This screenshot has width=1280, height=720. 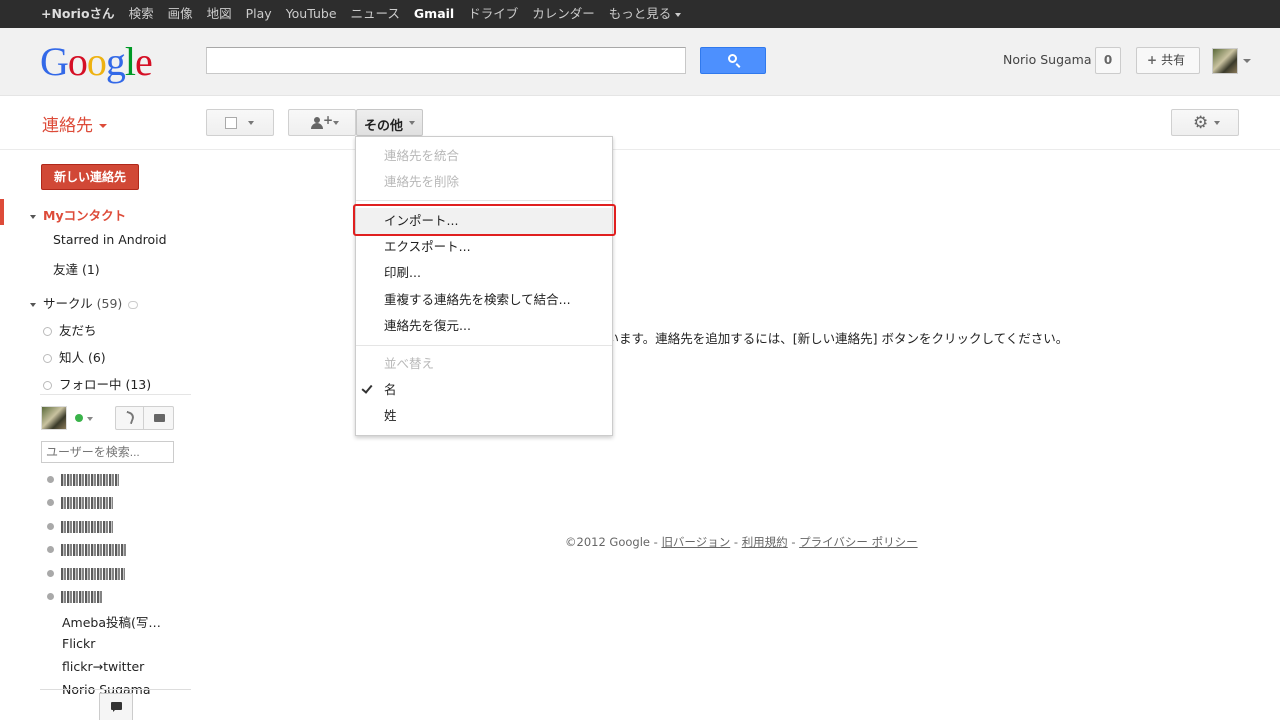 What do you see at coordinates (695, 542) in the screenshot?
I see `footer-old-version-link: 旧バージョン` at bounding box center [695, 542].